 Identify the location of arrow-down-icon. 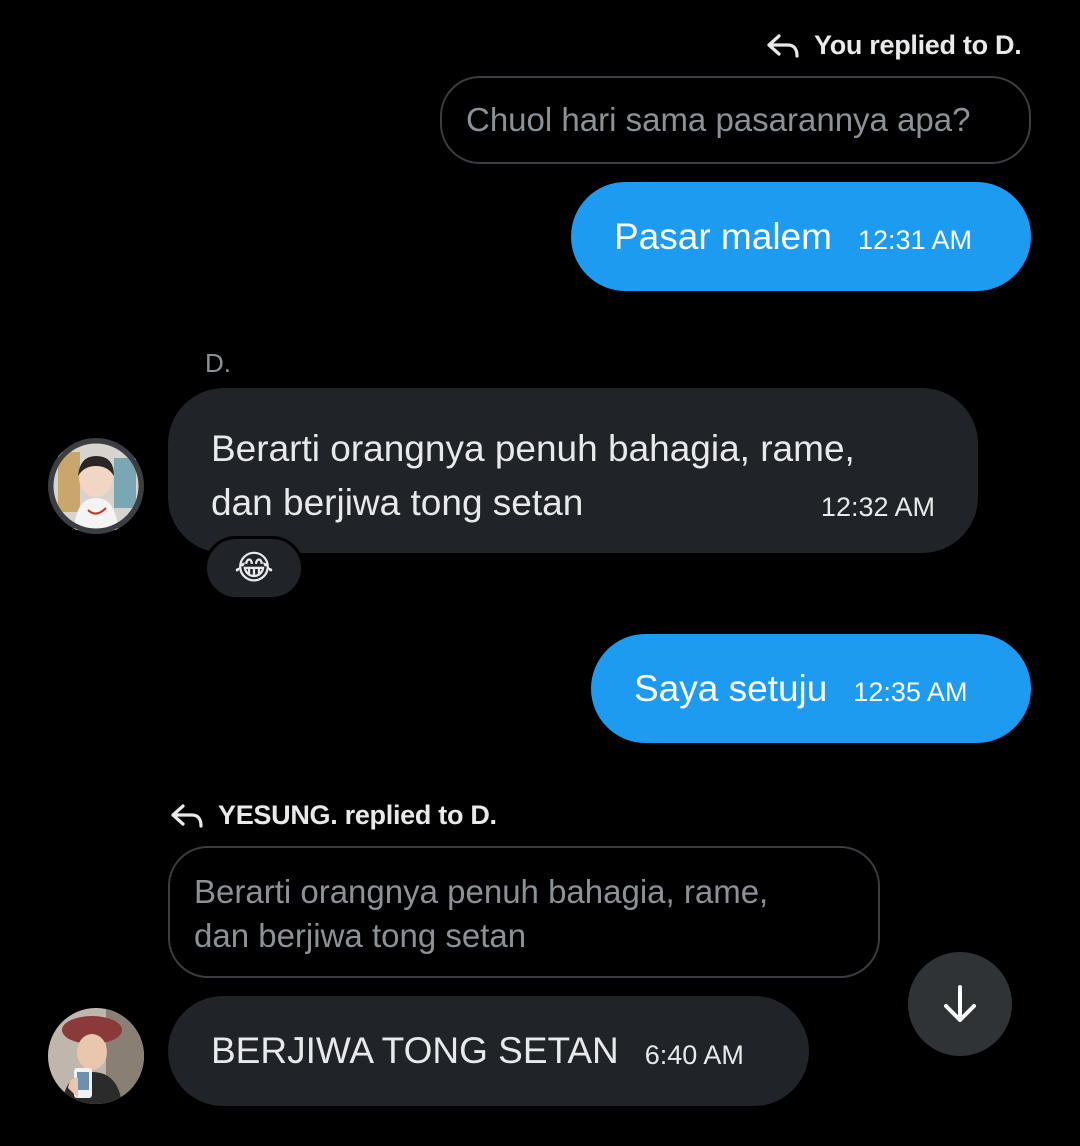
(960, 1003).